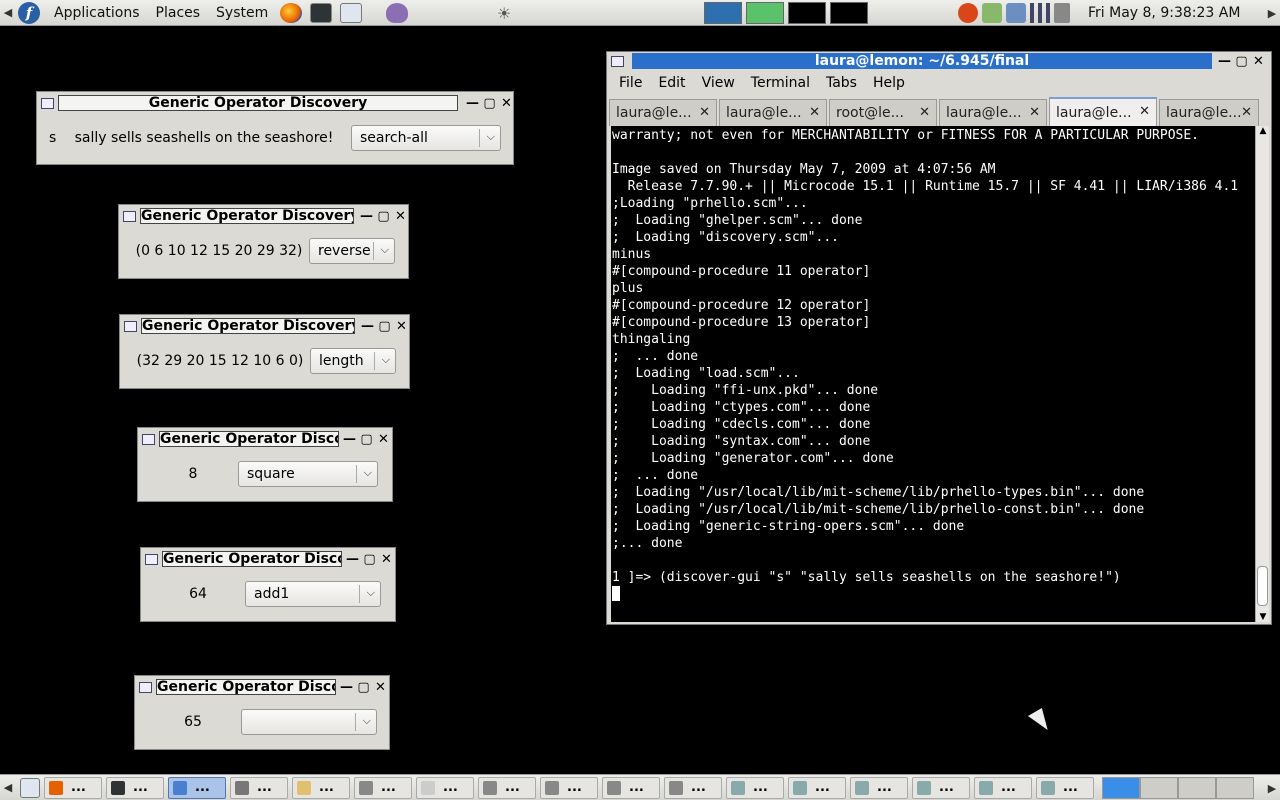 The height and width of the screenshot is (800, 1280). I want to click on menu-applications: Applications, so click(97, 13).